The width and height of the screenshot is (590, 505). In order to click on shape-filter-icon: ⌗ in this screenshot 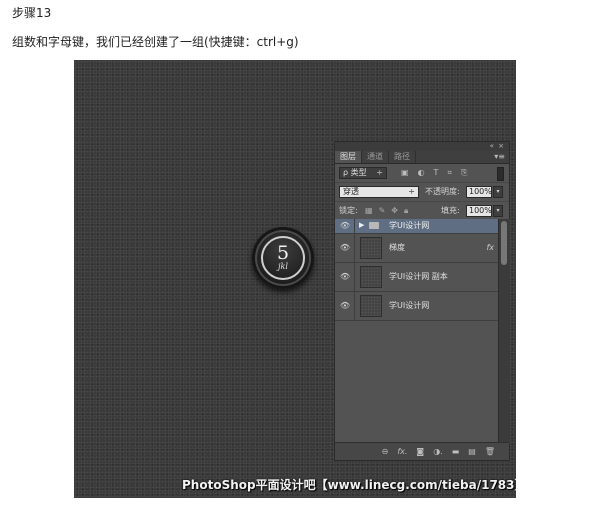, I will do `click(449, 173)`.